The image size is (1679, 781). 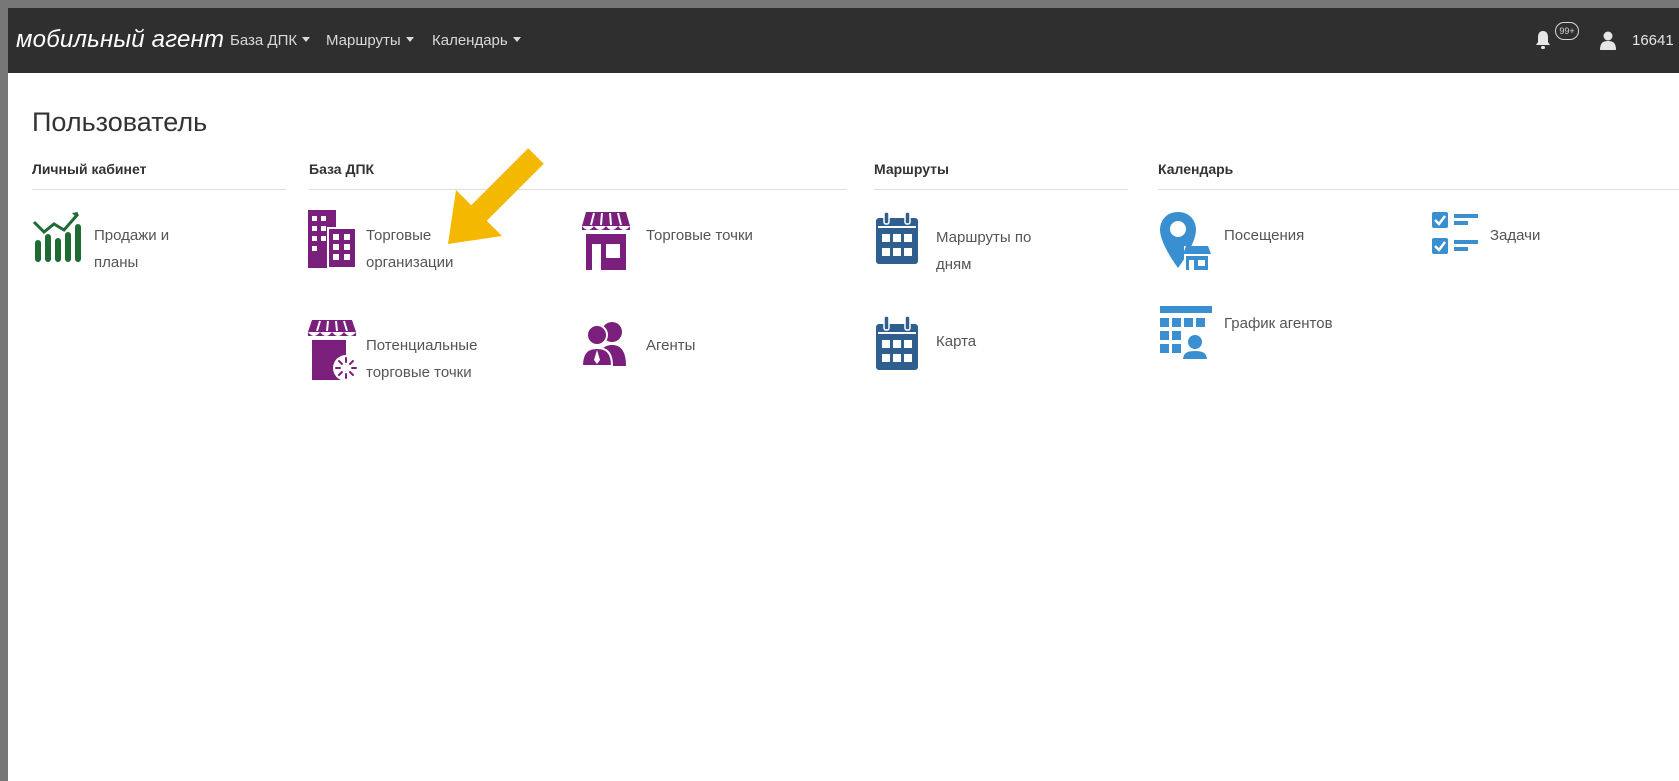 What do you see at coordinates (603, 344) in the screenshot?
I see `agents-icon` at bounding box center [603, 344].